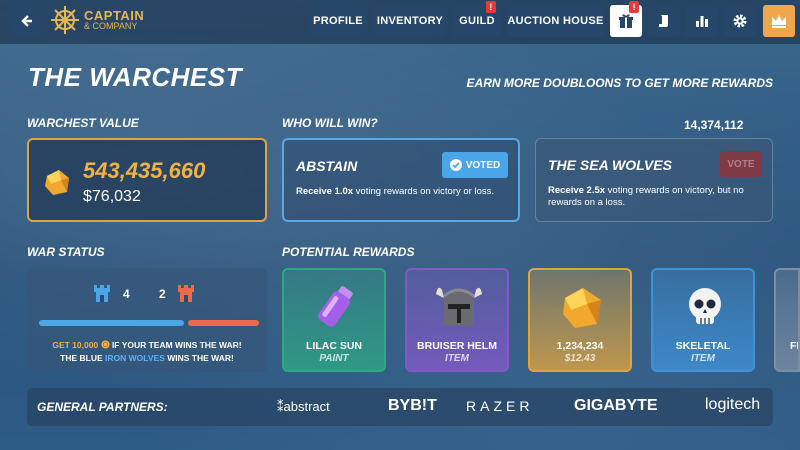  What do you see at coordinates (135, 77) in the screenshot?
I see `page-title: THE WARCHEST` at bounding box center [135, 77].